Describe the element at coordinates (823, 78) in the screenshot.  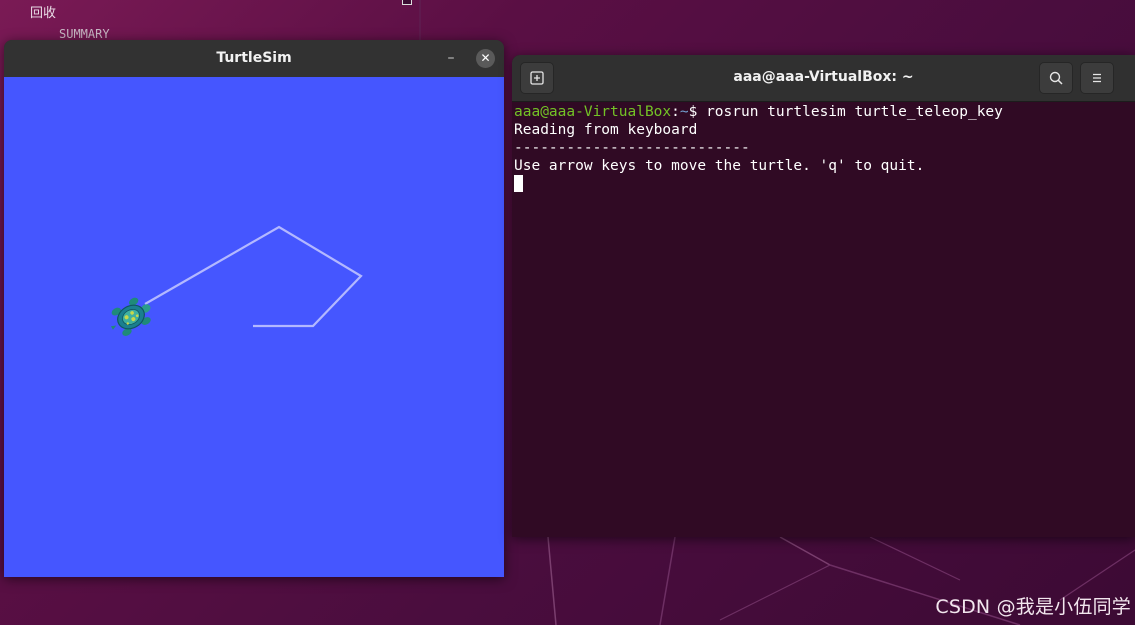
I see `terminal-titlebar: aaa@aaa-VirtualBox: ~` at that location.